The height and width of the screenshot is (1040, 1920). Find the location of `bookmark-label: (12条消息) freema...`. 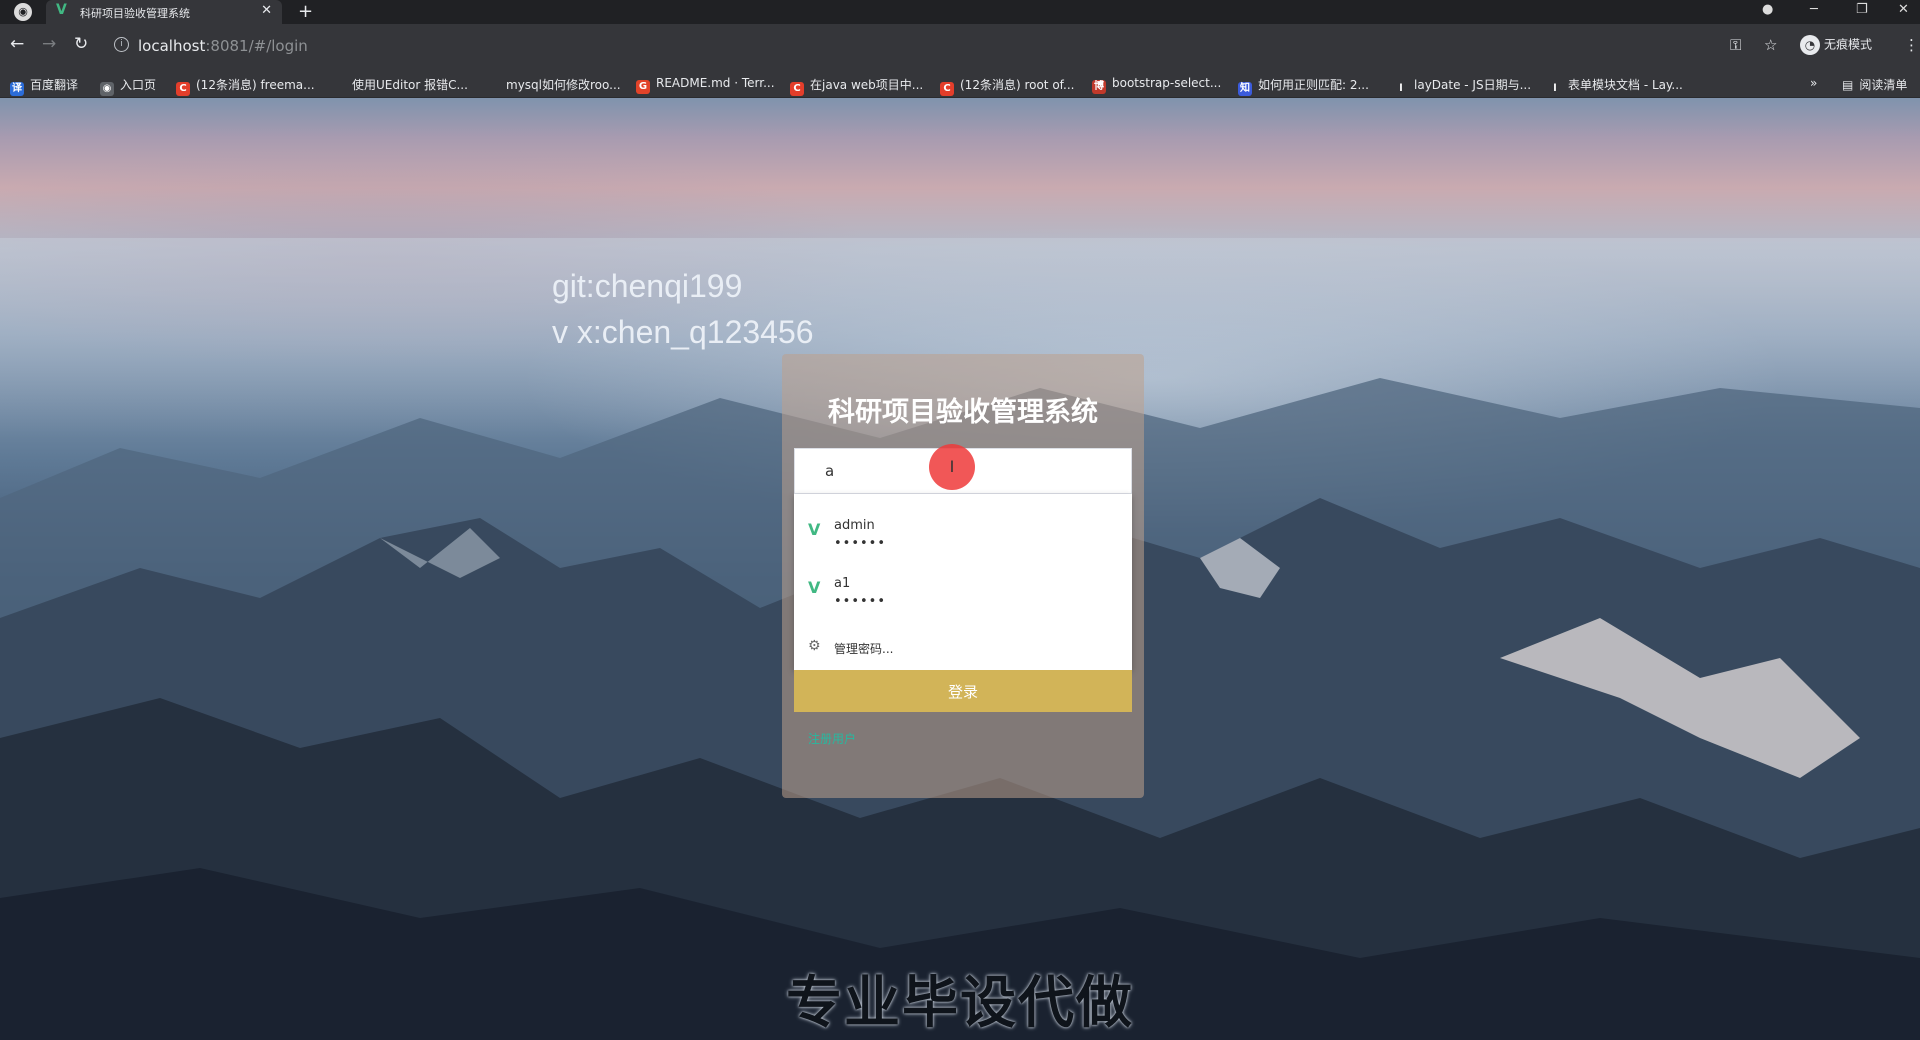

bookmark-label: (12条消息) freema... is located at coordinates (255, 85).